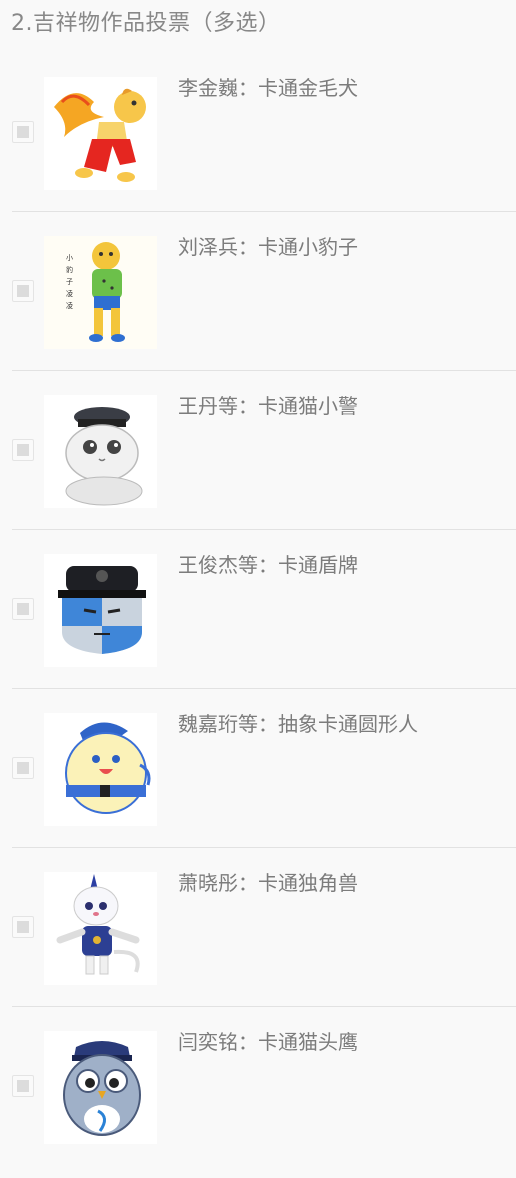  What do you see at coordinates (264, 450) in the screenshot?
I see `vote-option: 王丹等：卡通猫小警` at bounding box center [264, 450].